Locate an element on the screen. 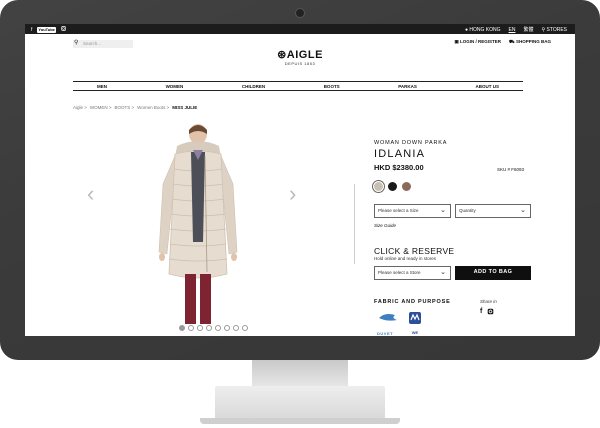  youtube-icon: YouTube is located at coordinates (46, 29).